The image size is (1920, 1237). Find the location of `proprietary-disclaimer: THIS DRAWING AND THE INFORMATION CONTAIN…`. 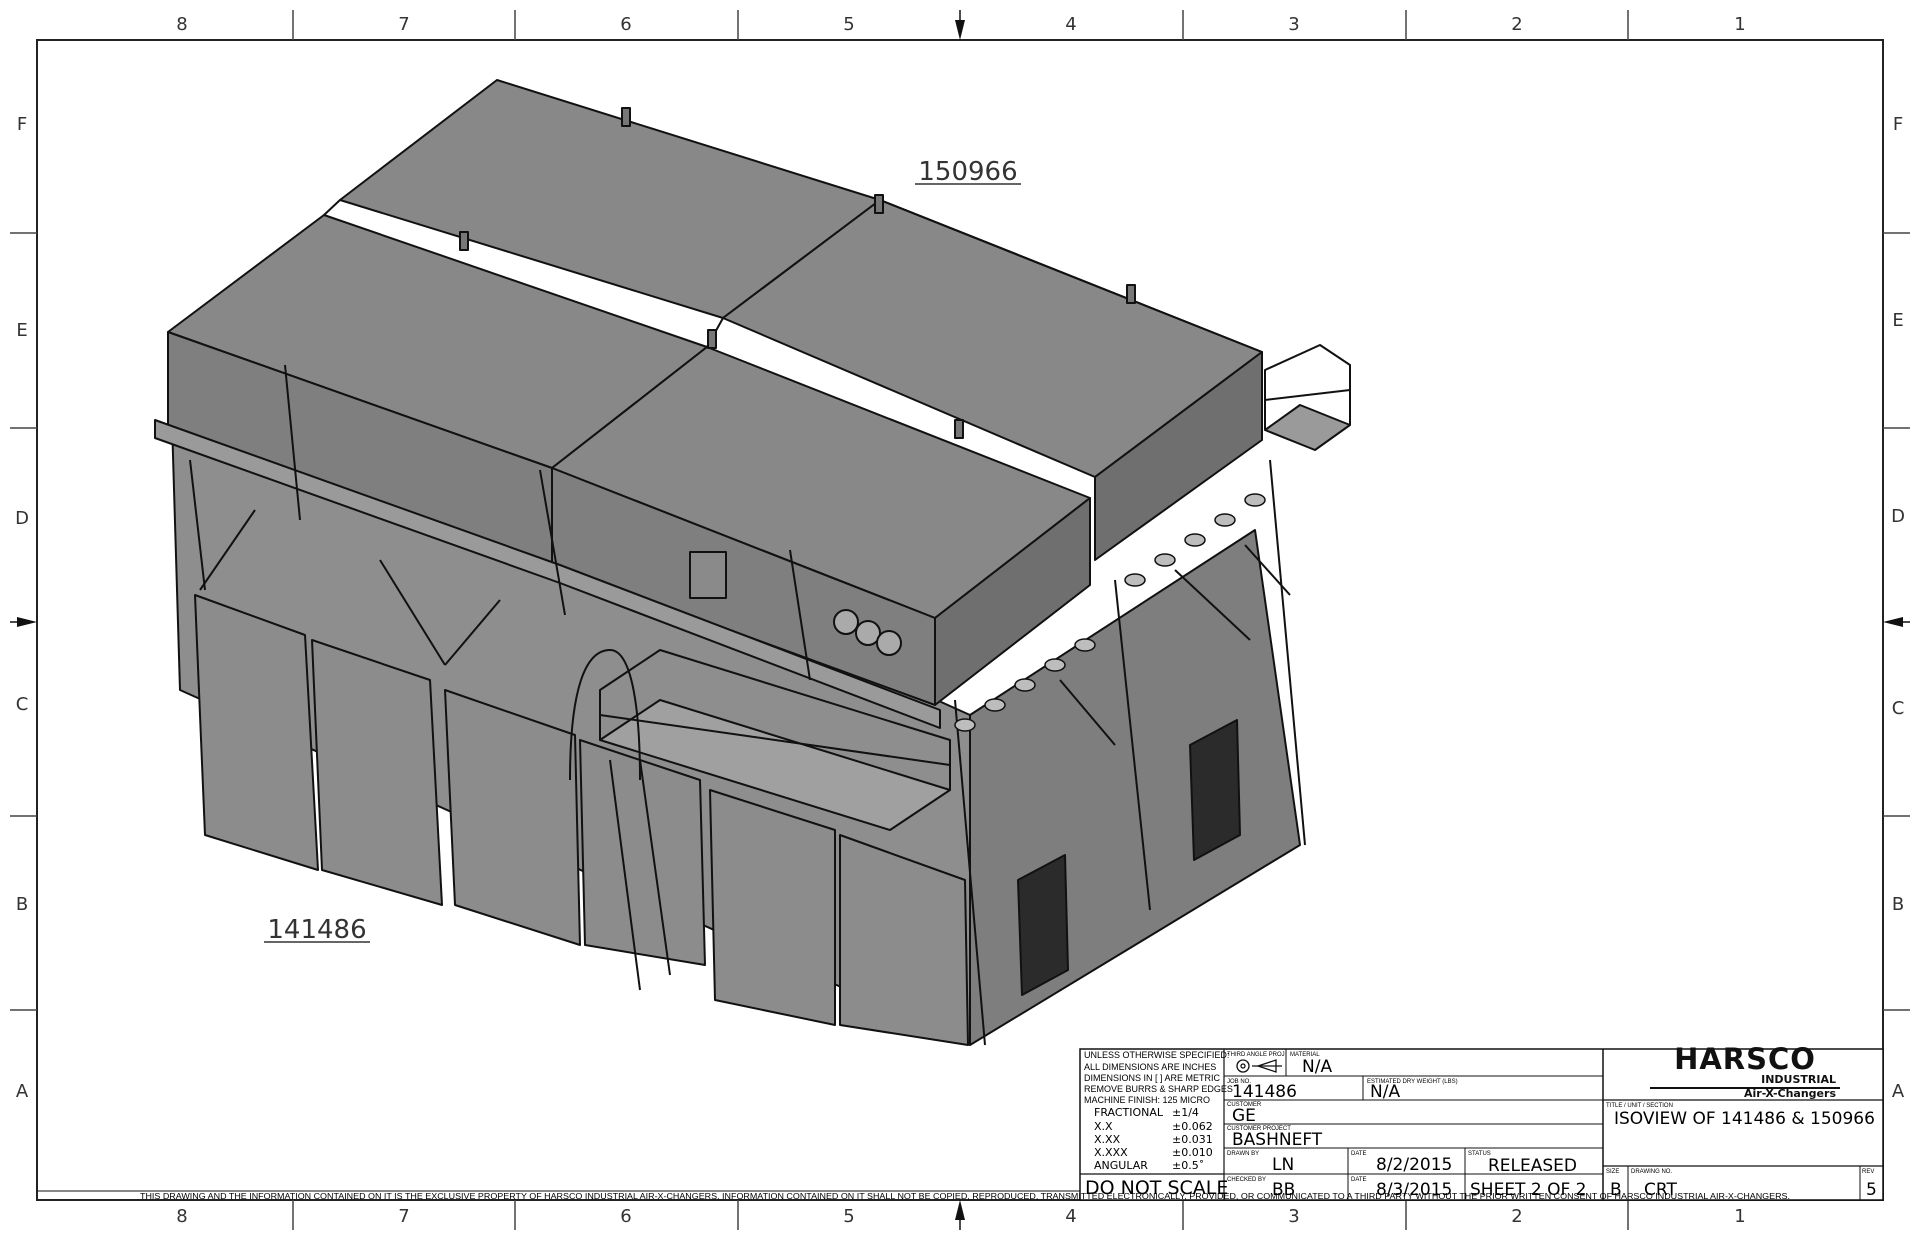

proprietary-disclaimer: THIS DRAWING AND THE INFORMATION CONTAIN… is located at coordinates (965, 1196).